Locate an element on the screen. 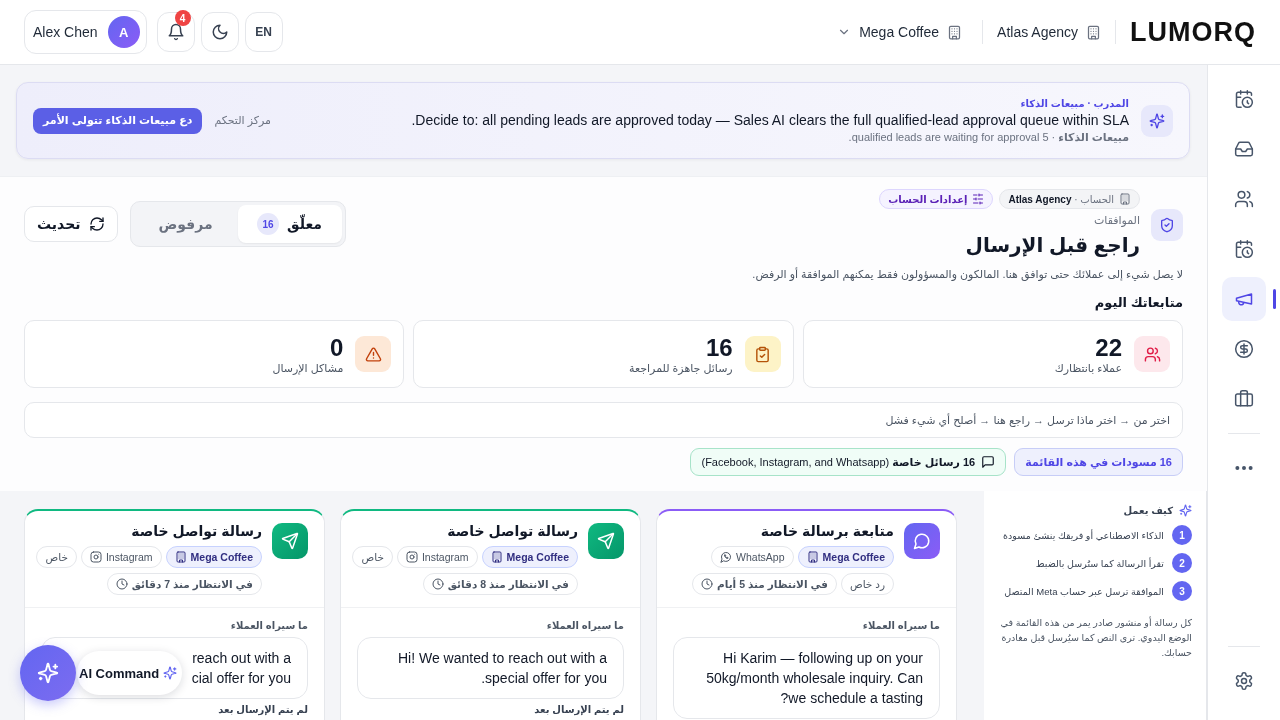  drafts-count-chip: 16 مسودات في هذه القائمة is located at coordinates (1098, 462).